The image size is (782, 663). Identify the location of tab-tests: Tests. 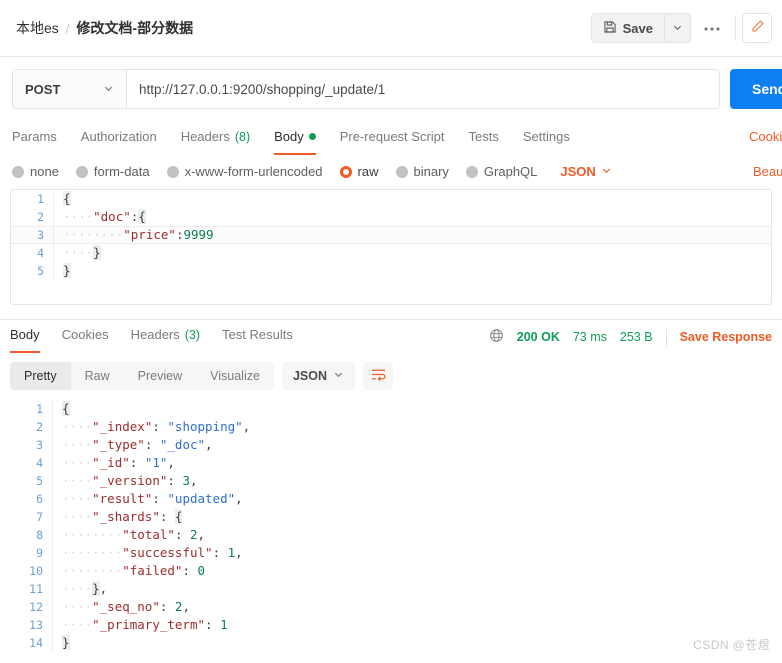
(484, 138).